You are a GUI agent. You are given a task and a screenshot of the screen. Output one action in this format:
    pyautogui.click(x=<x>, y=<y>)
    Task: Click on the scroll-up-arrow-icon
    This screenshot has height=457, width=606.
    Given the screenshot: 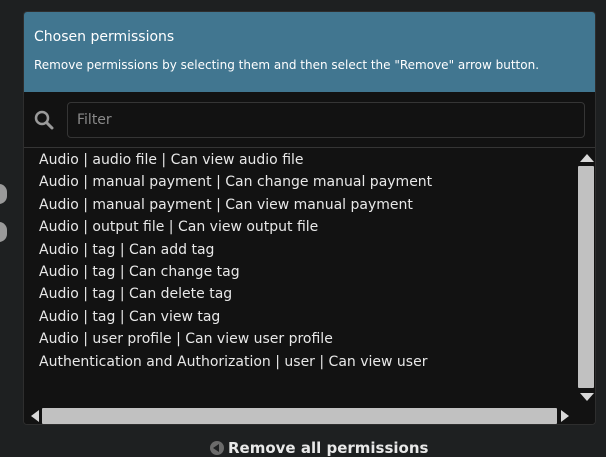 What is the action you would take?
    pyautogui.click(x=587, y=158)
    